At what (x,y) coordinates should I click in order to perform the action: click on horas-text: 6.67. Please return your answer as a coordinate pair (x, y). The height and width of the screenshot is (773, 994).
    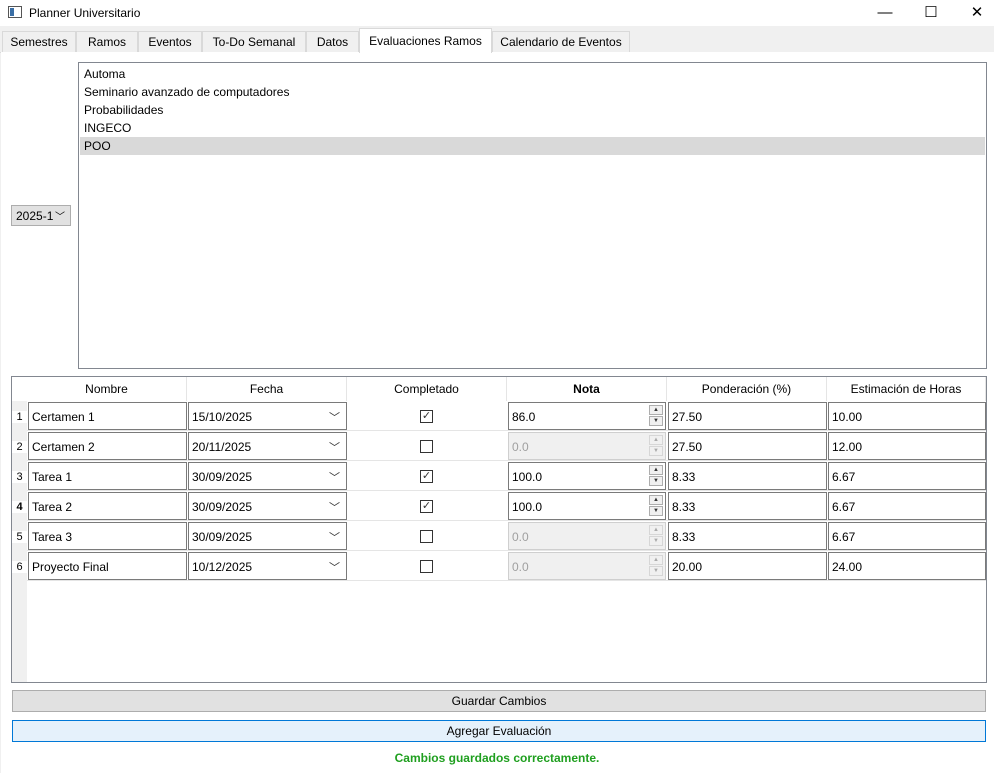
    Looking at the image, I should click on (844, 477).